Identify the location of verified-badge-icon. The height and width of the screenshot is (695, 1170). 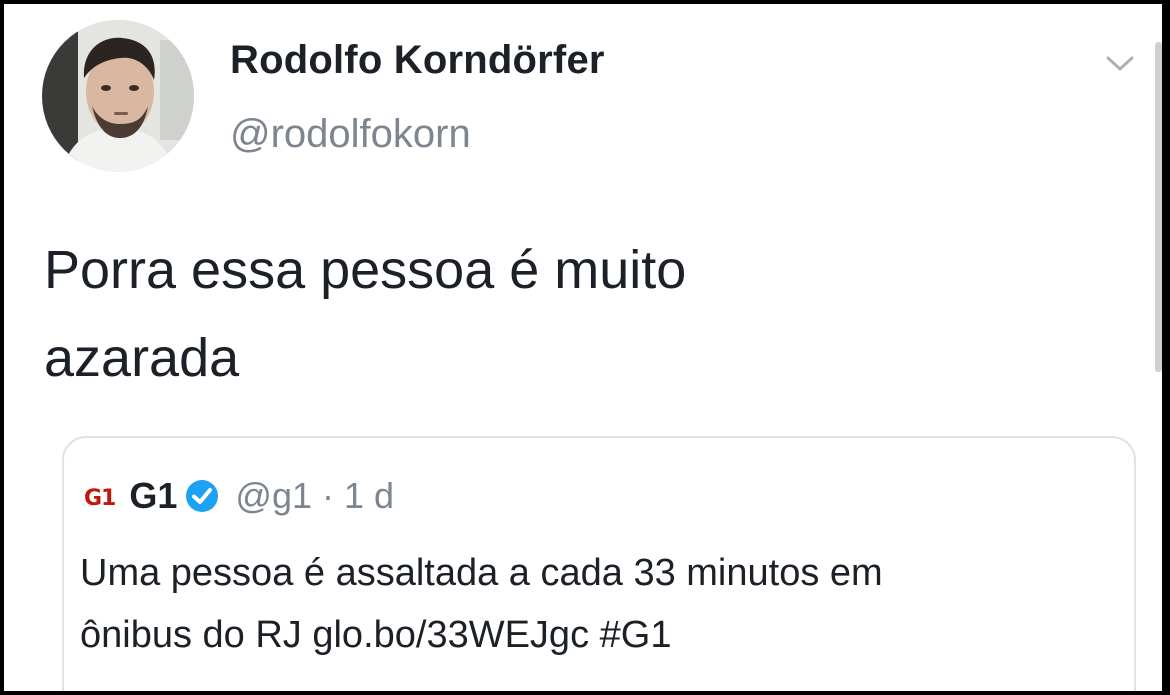
(202, 496).